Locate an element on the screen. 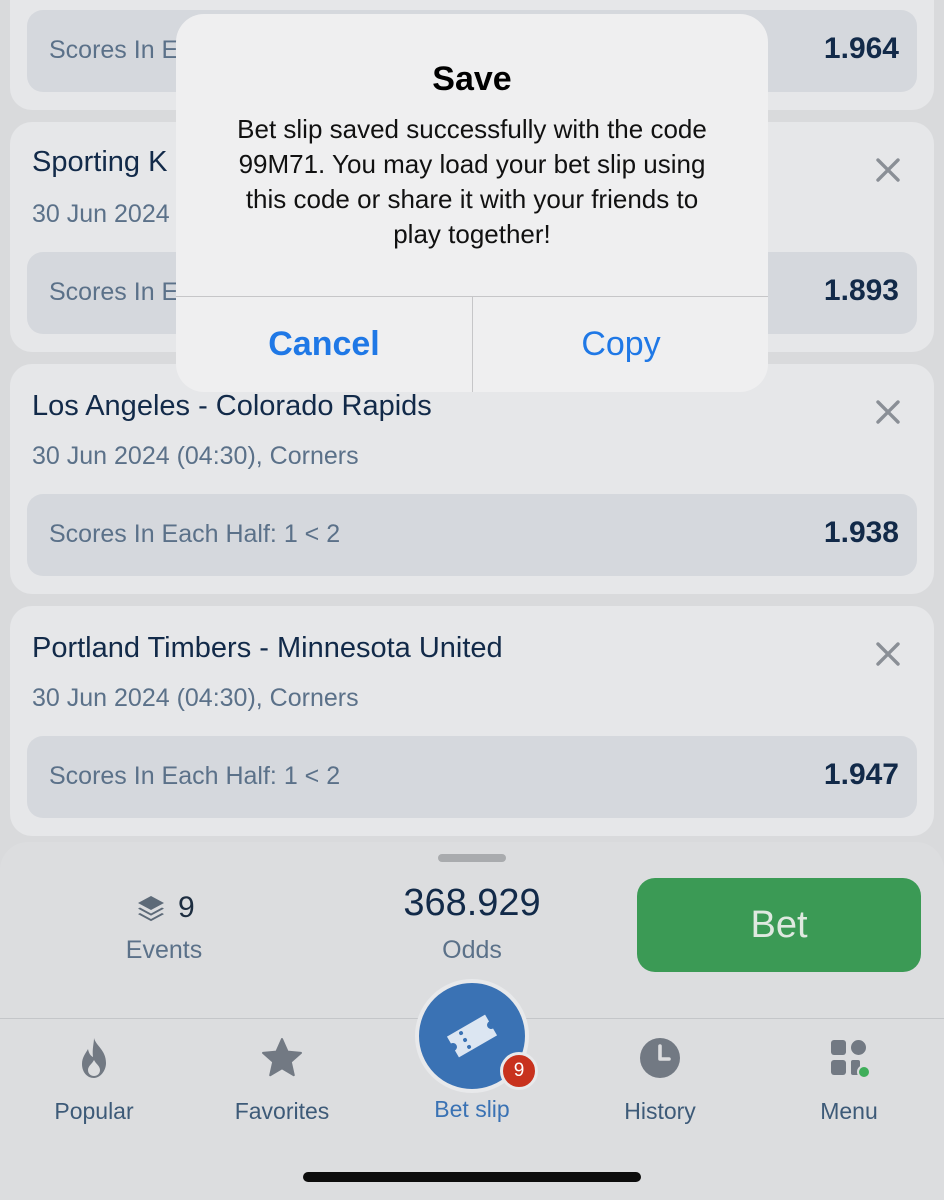 Image resolution: width=944 pixels, height=1200 pixels. selection-odds: 1.964 is located at coordinates (861, 48).